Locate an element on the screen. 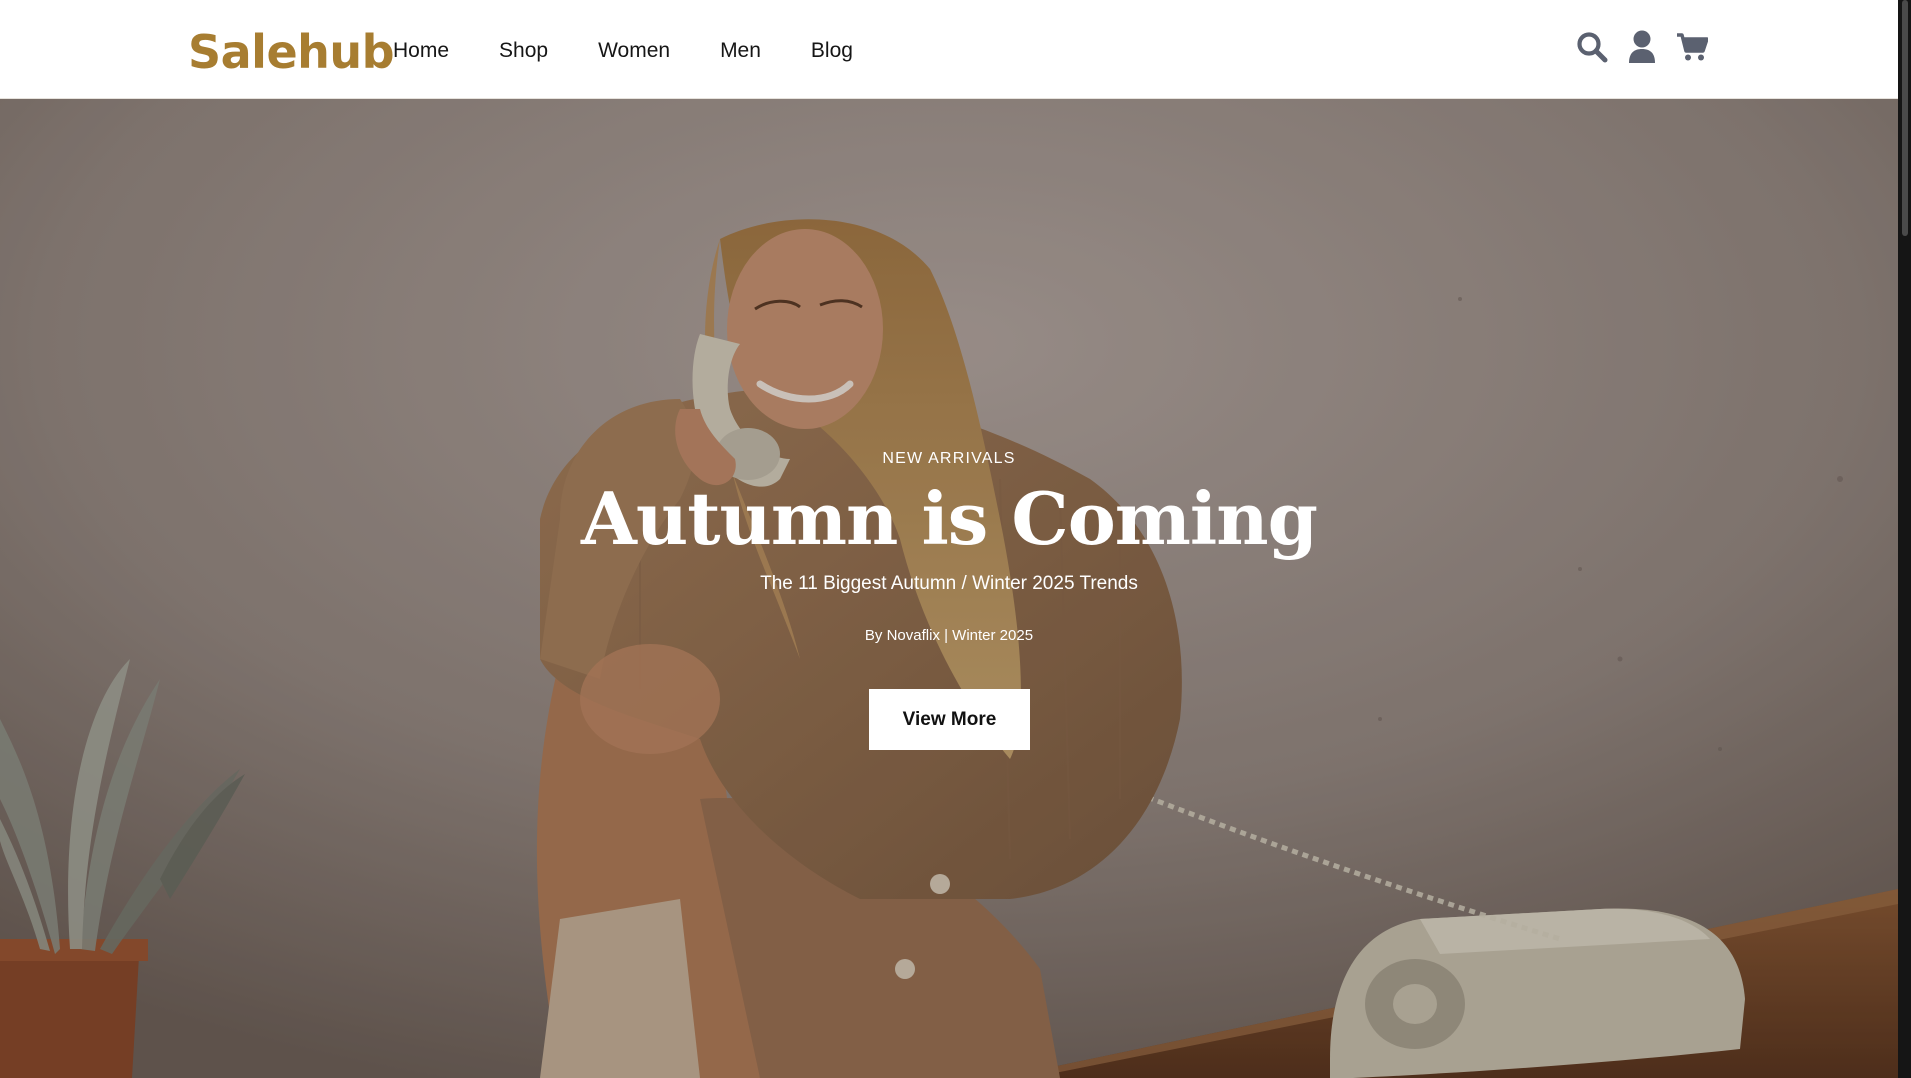 The height and width of the screenshot is (1078, 1911). site-logo: Salehub is located at coordinates (291, 52).